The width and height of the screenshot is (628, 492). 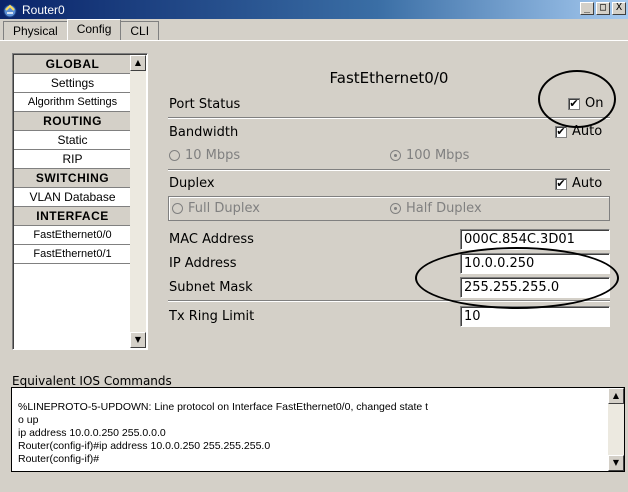 I want to click on panel-title: FastEthernet0/0, so click(x=389, y=78).